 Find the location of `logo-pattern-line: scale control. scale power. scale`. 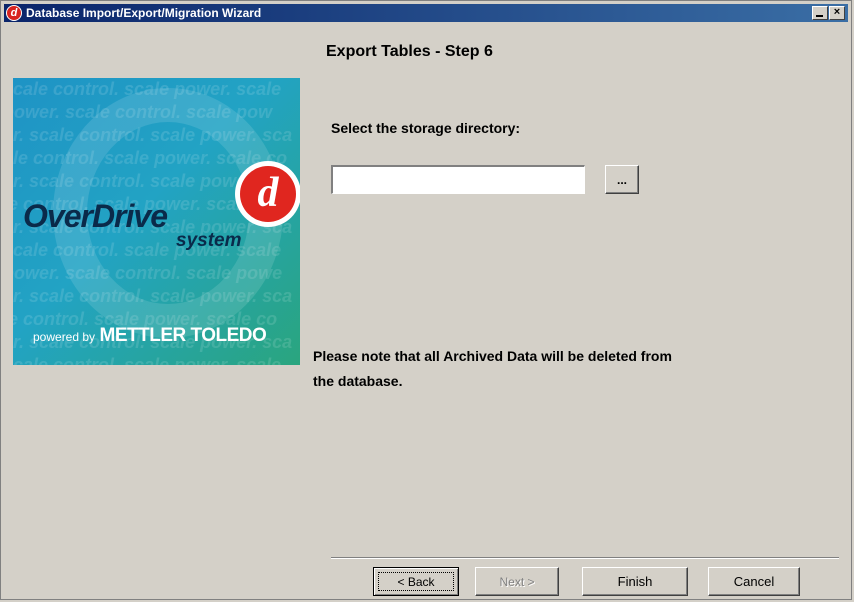

logo-pattern-line: scale control. scale power. scale is located at coordinates (147, 360).